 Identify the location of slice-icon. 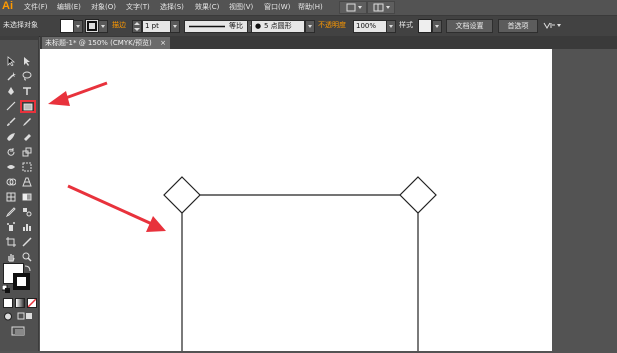
(26, 241).